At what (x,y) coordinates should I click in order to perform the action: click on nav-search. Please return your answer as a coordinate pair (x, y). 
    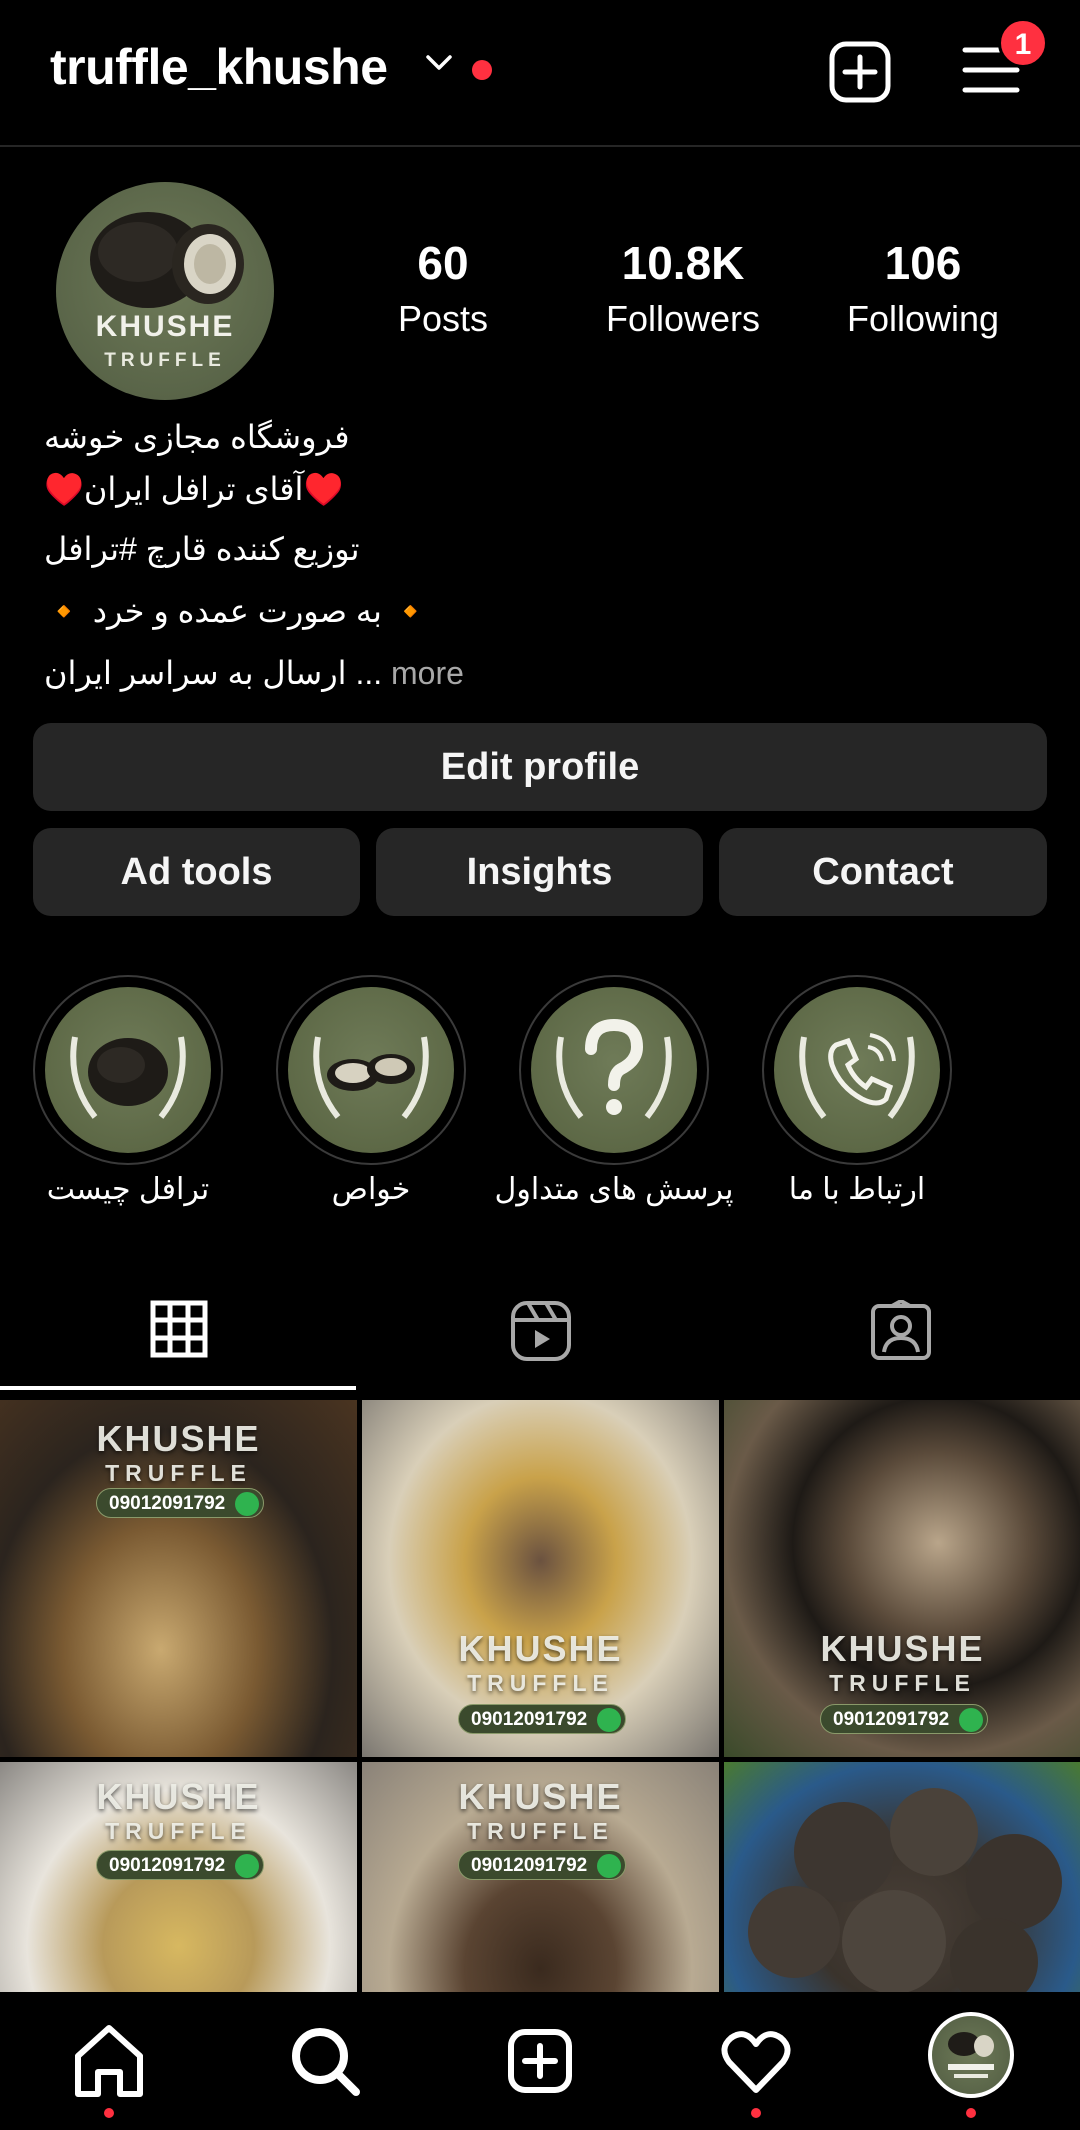
    Looking at the image, I should click on (325, 2061).